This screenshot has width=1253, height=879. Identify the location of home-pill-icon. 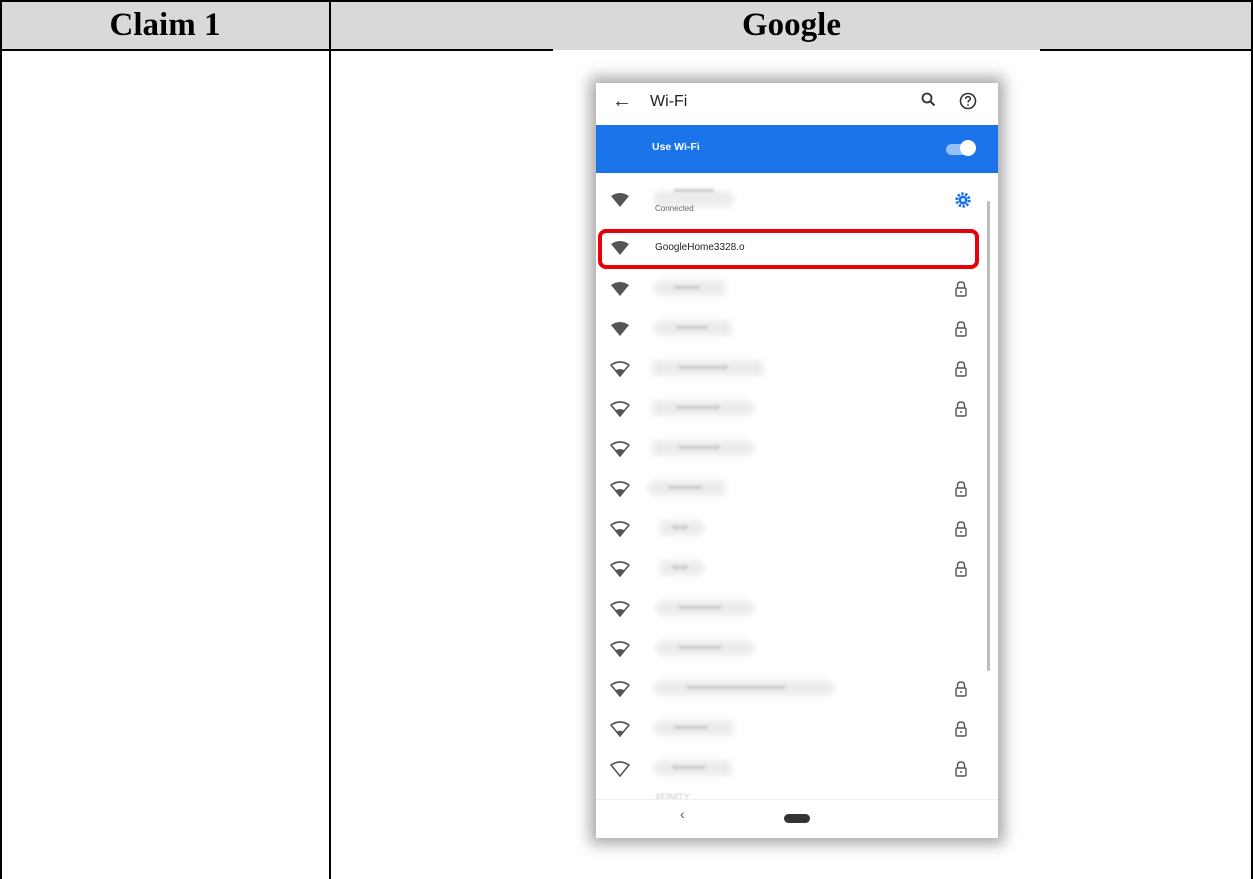
(797, 818).